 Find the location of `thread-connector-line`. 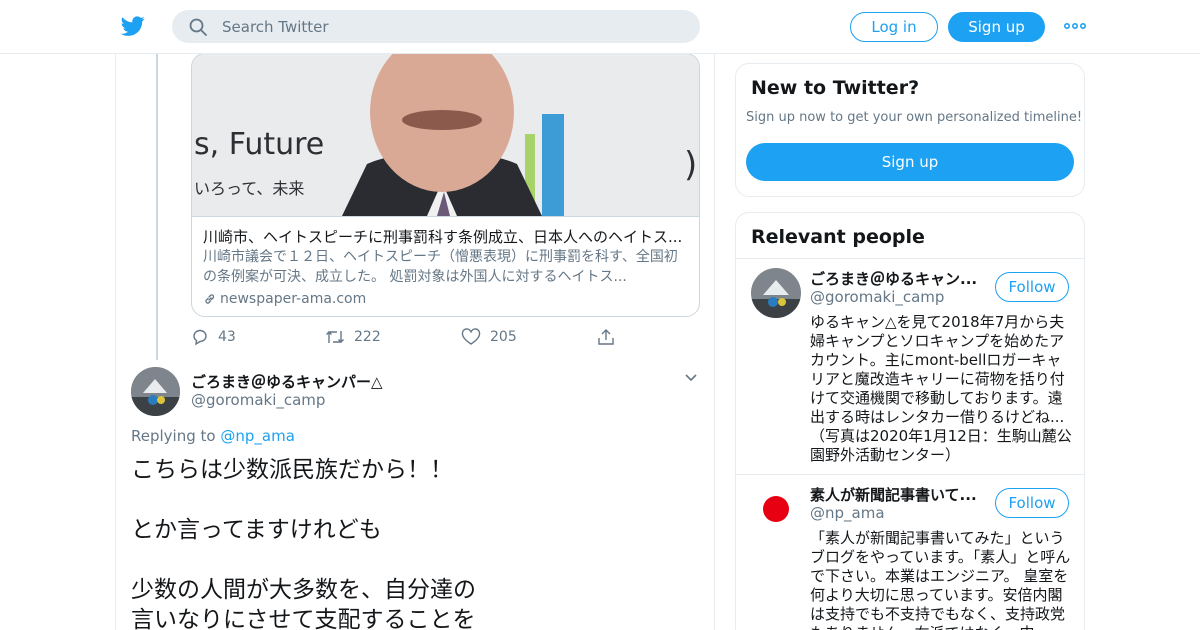

thread-connector-line is located at coordinates (157, 207).